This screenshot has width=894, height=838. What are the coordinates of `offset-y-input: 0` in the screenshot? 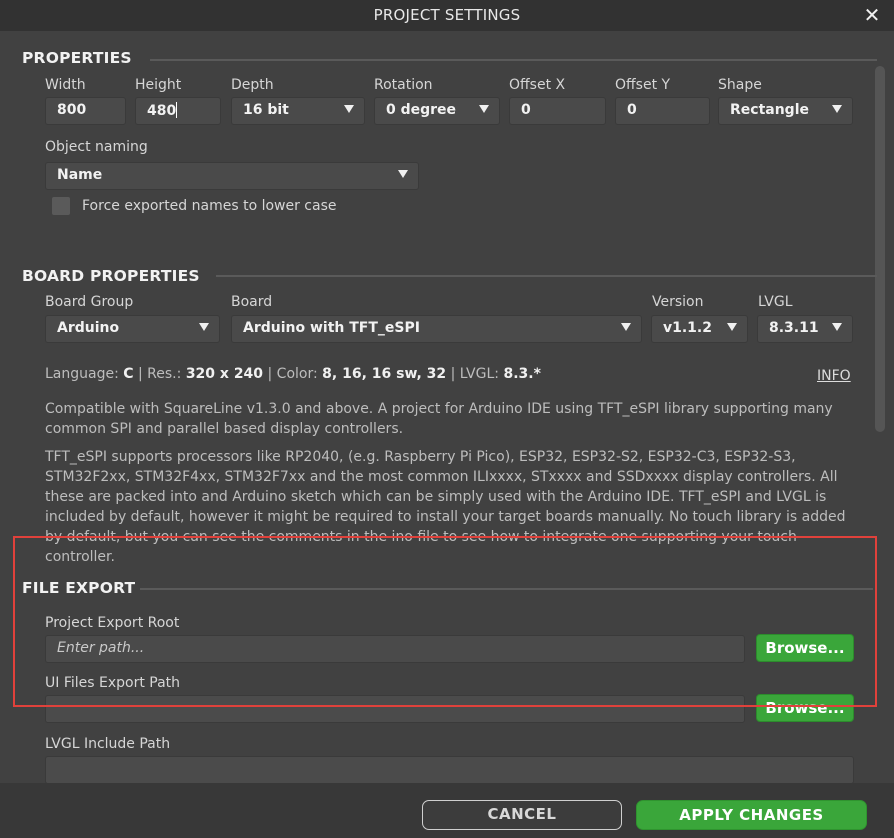 It's located at (662, 111).